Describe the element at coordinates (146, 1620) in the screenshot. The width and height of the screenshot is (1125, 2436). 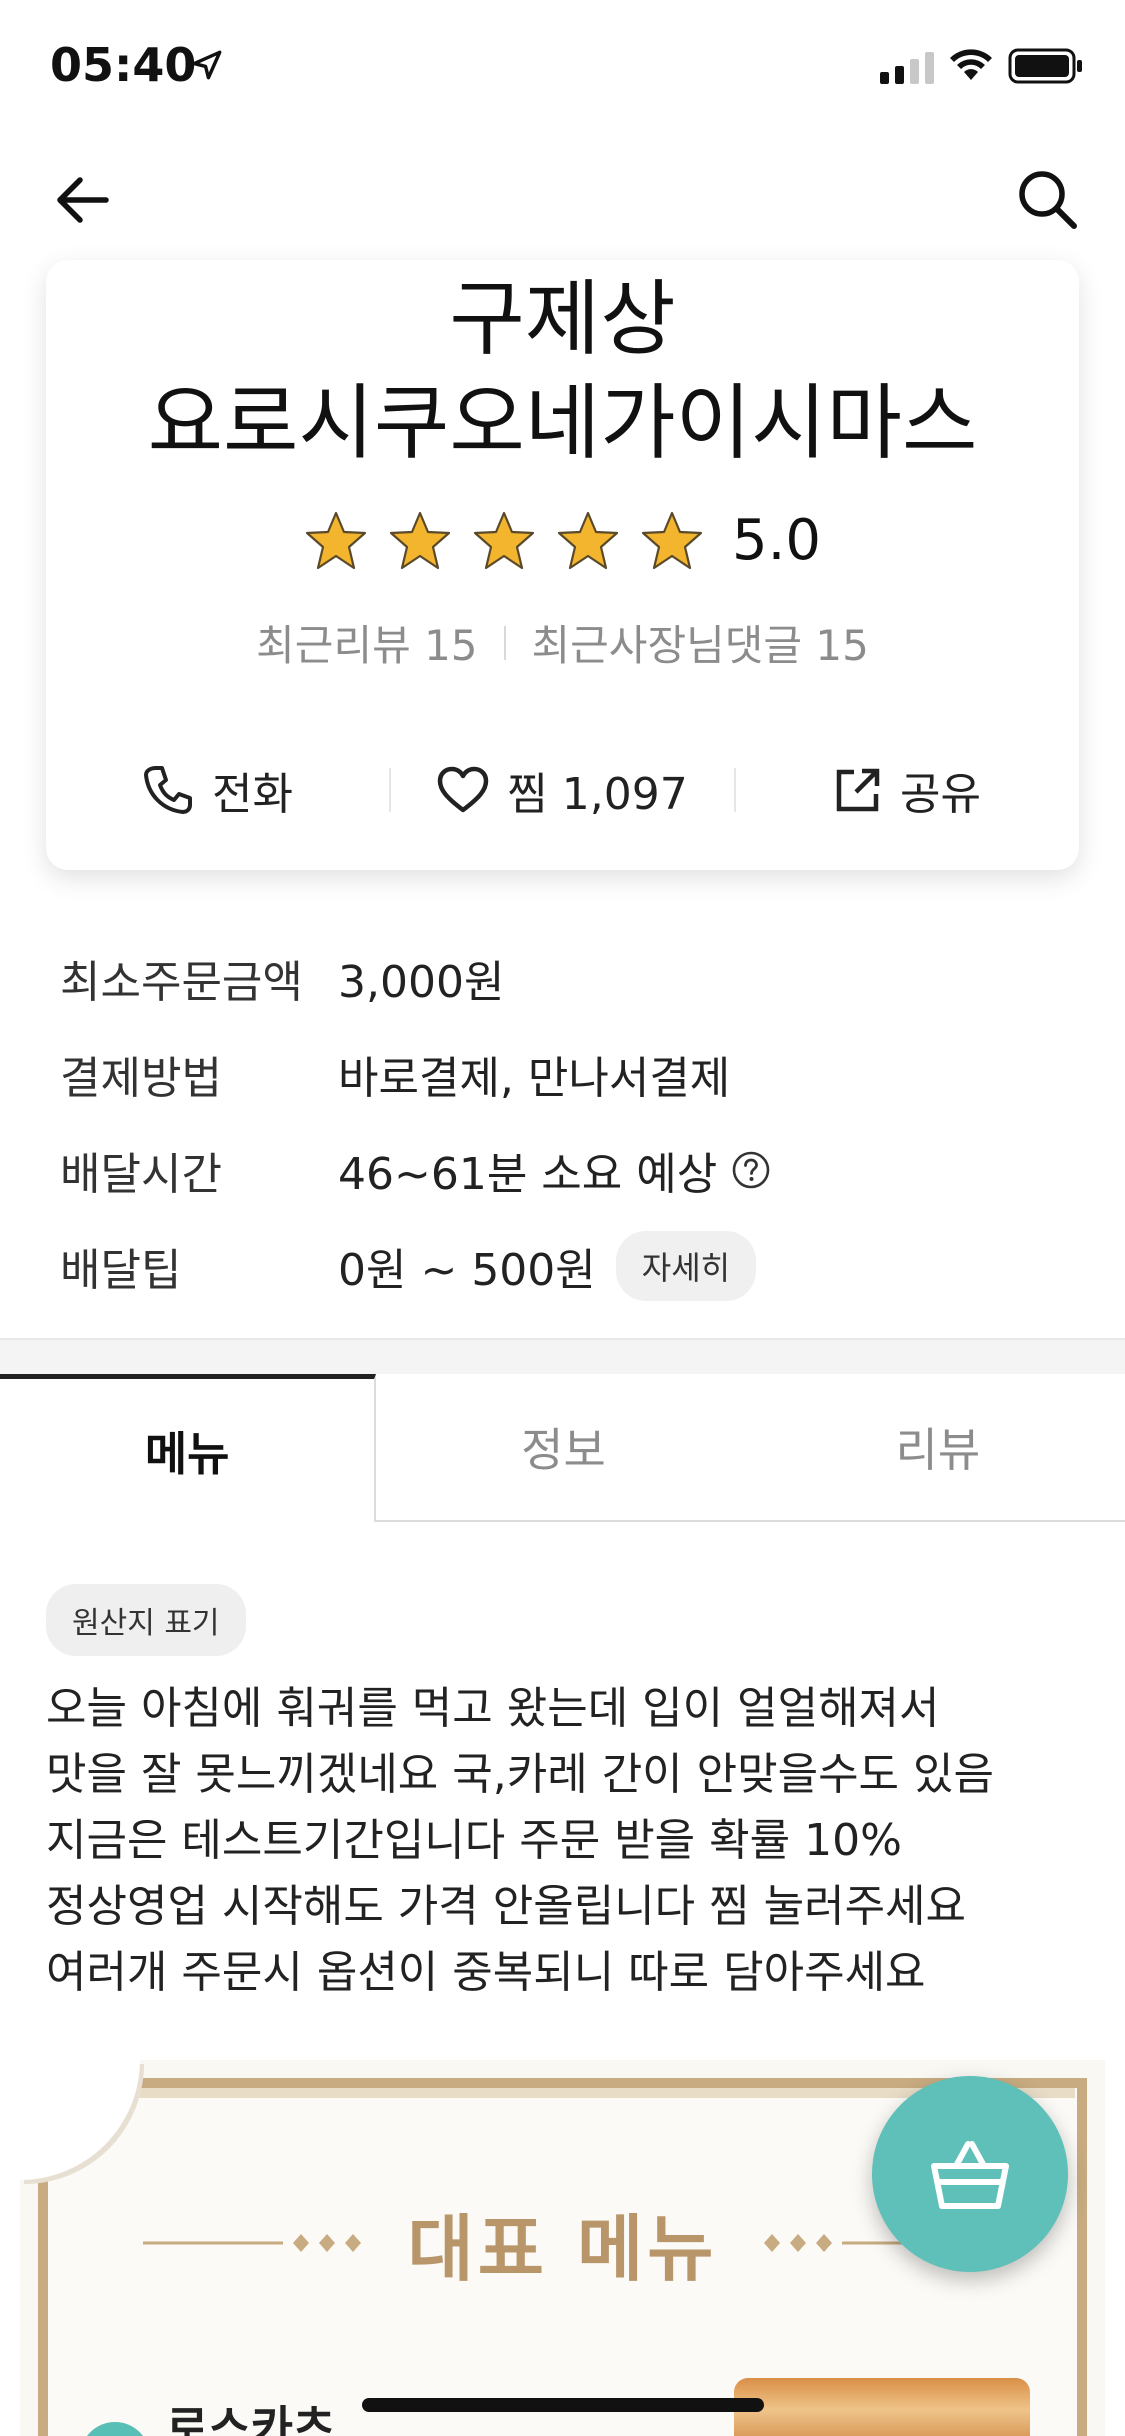
I see `origin-label-button: 원산지 표기` at that location.